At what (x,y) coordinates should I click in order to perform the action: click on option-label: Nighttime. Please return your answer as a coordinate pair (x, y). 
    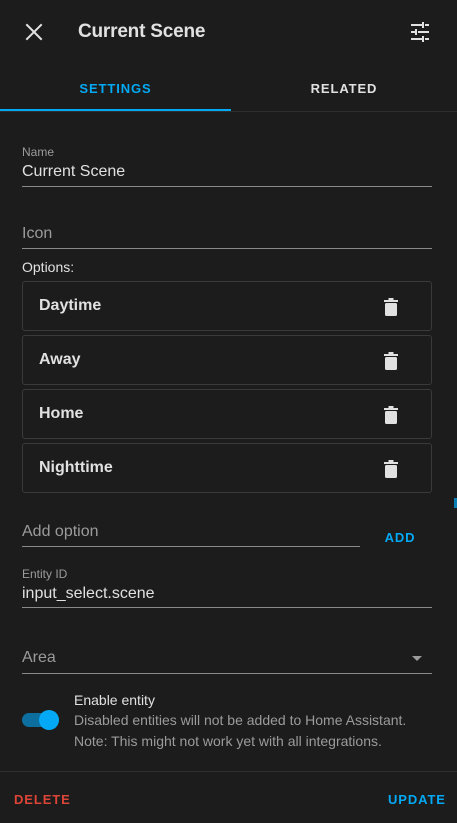
    Looking at the image, I should click on (76, 467).